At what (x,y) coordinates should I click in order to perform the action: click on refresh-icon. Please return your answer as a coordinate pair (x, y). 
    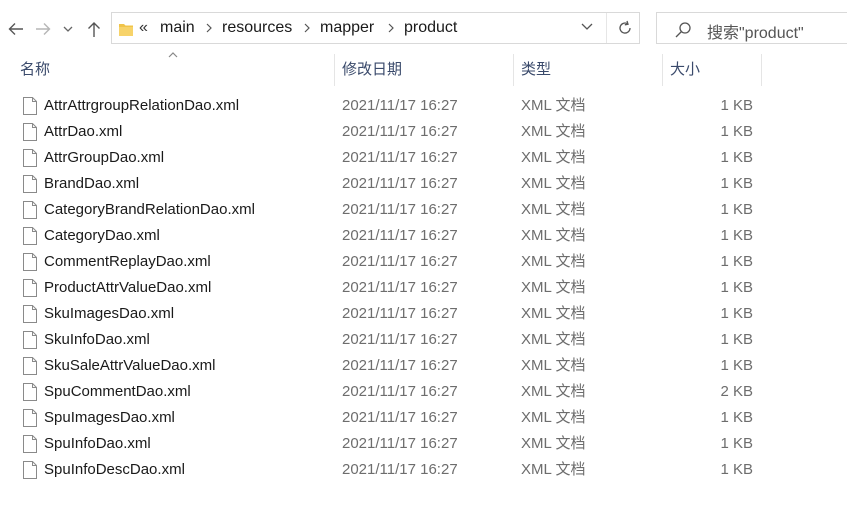
    Looking at the image, I should click on (625, 28).